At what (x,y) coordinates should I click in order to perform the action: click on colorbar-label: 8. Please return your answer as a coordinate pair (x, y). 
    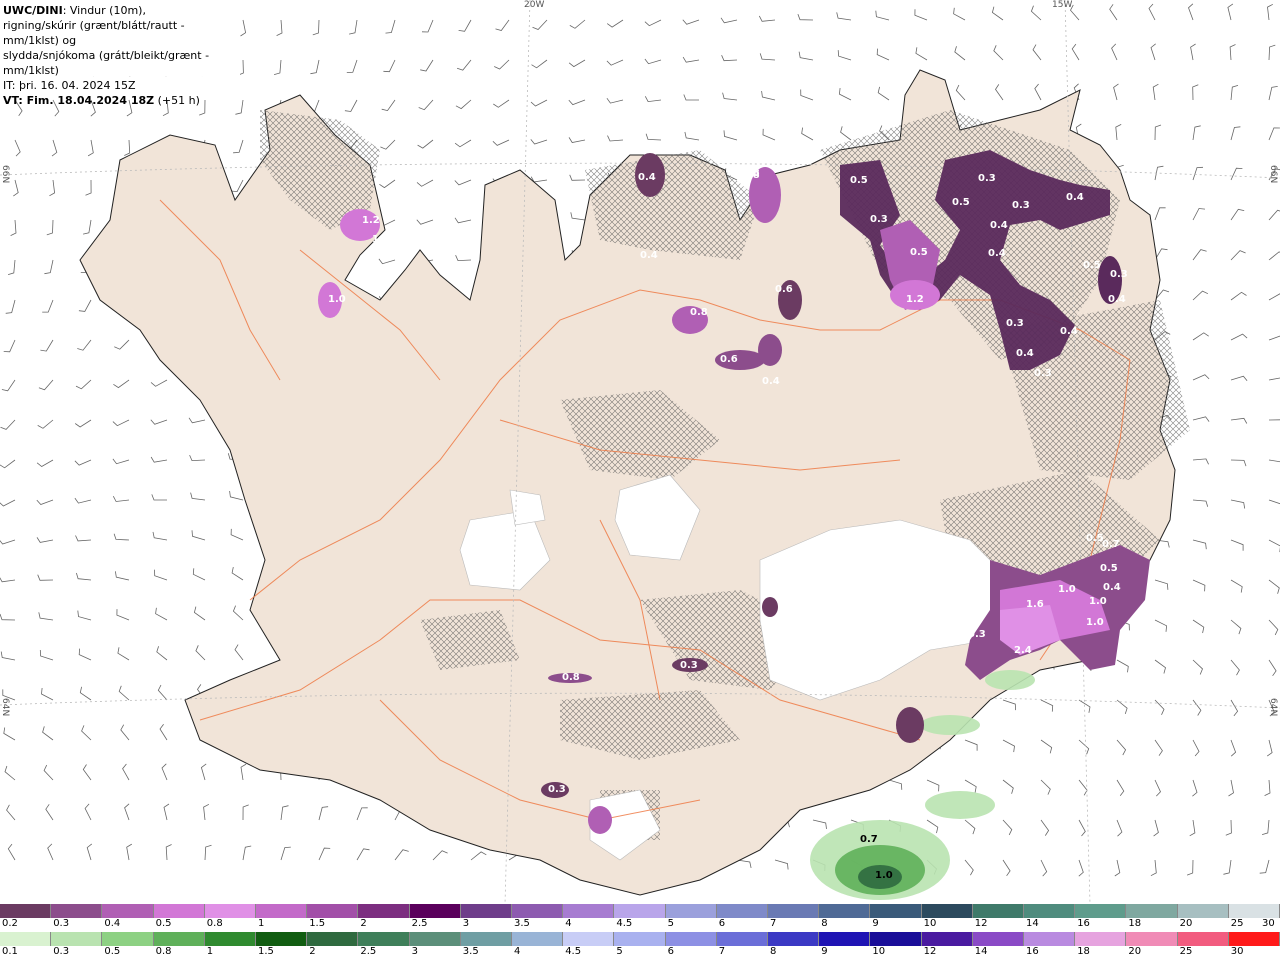
    Looking at the image, I should click on (773, 951).